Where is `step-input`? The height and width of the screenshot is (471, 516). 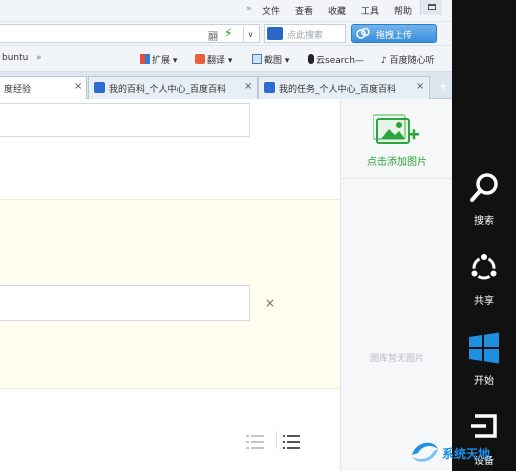
step-input is located at coordinates (125, 303).